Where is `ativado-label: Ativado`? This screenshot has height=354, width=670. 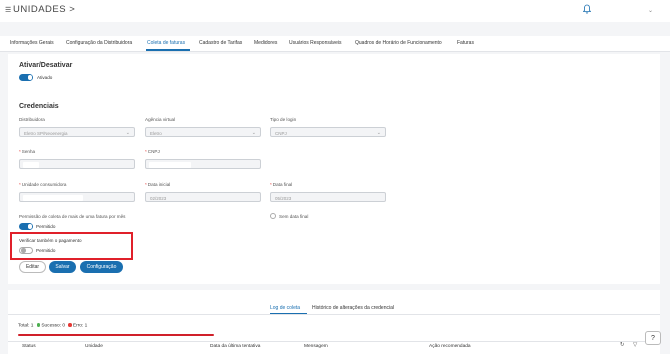
ativado-label: Ativado is located at coordinates (45, 77).